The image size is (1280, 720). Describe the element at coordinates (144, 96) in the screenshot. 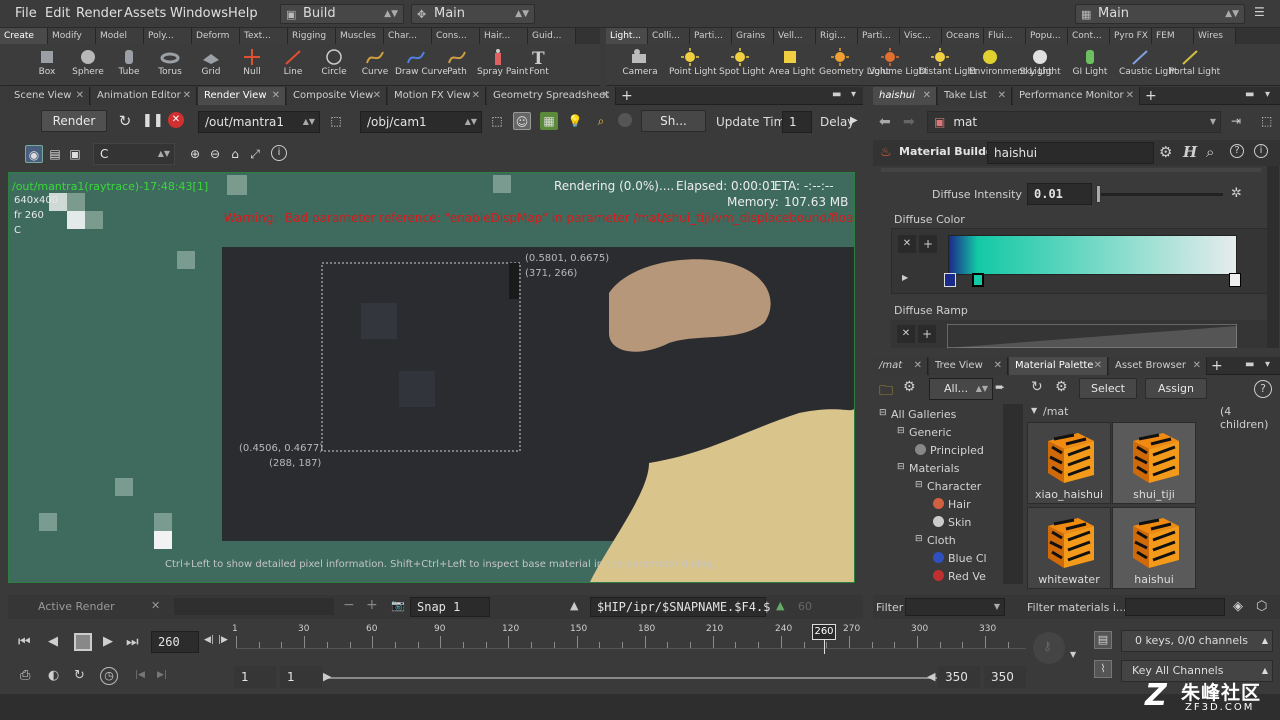

I see `tab-animation-editor: Animation Editor ✕` at that location.